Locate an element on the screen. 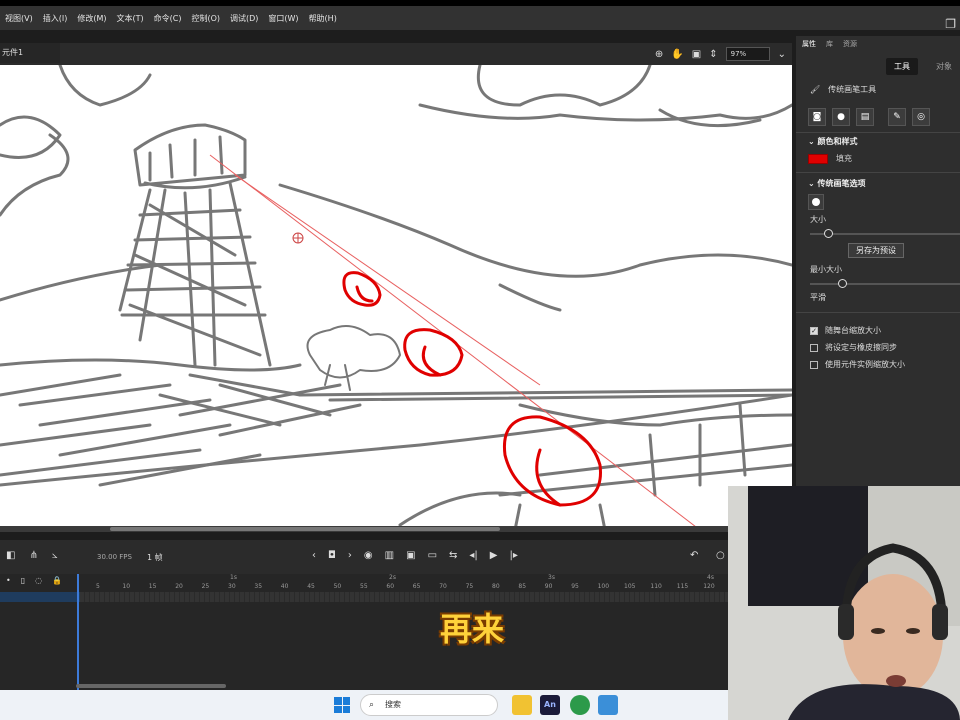 This screenshot has width=960, height=720. ruler-tick: 55 is located at coordinates (364, 586).